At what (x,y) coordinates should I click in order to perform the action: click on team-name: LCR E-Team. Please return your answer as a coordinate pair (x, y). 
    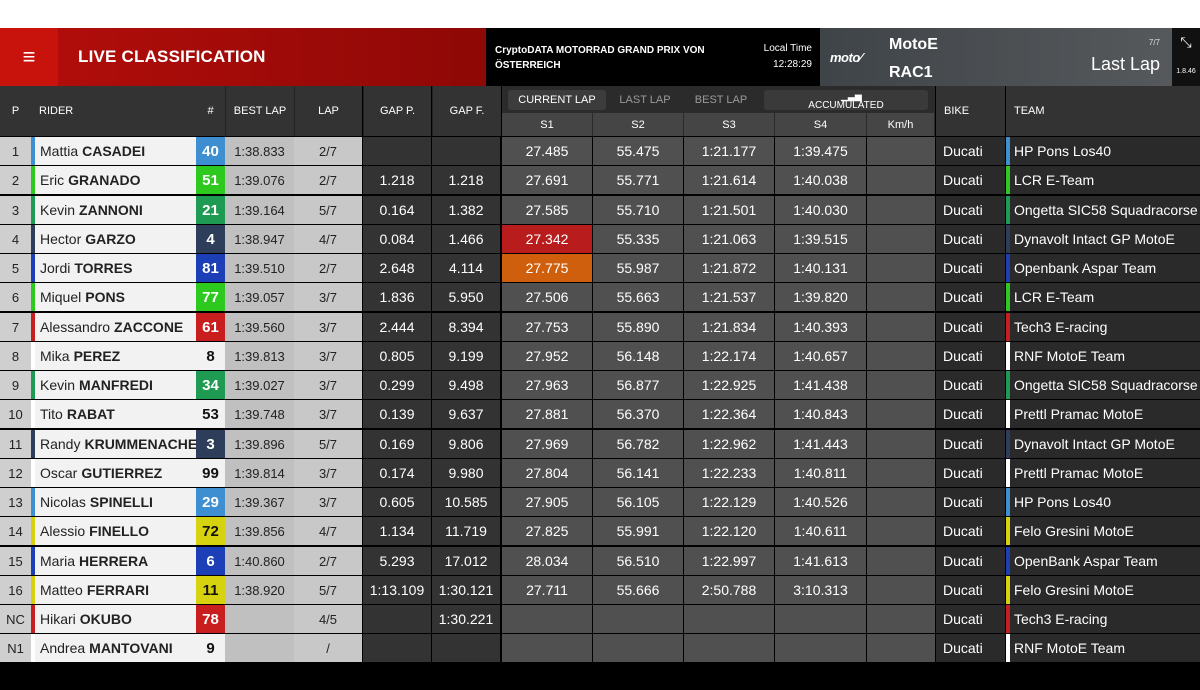
    Looking at the image, I should click on (1054, 180).